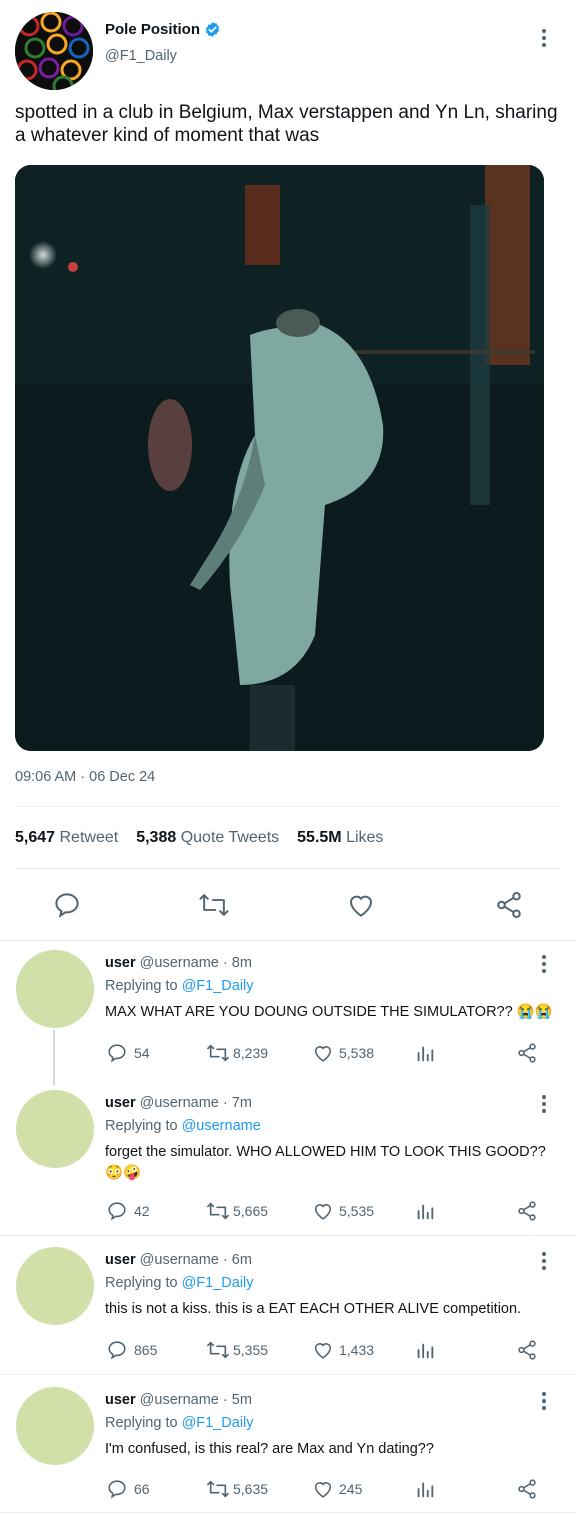  I want to click on verified-badge-icon, so click(212, 29).